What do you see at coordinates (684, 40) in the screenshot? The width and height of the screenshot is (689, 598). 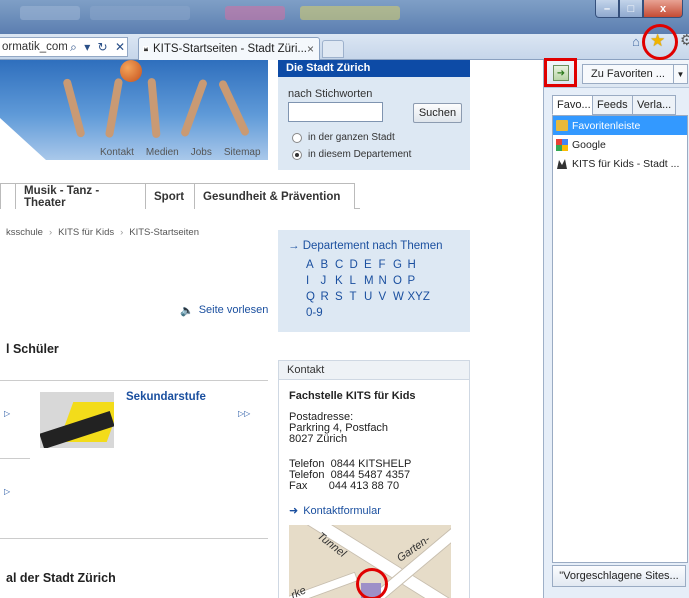 I see `gear-icon: ⚙` at bounding box center [684, 40].